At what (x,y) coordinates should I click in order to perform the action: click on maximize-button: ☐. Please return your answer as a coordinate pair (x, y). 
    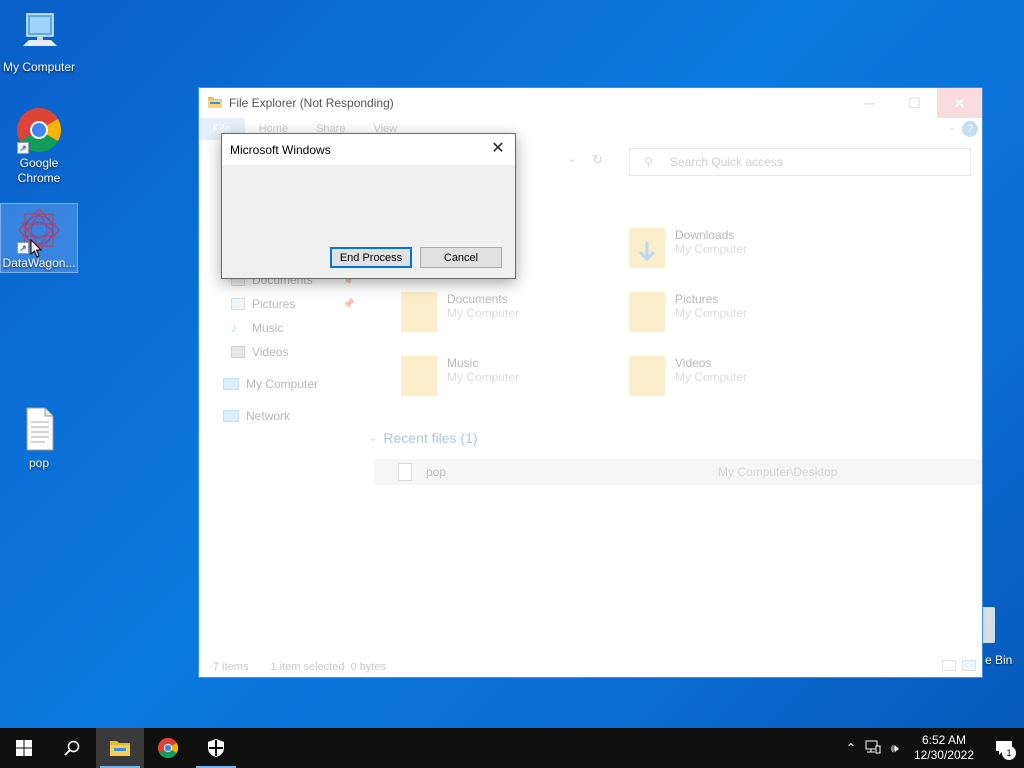
    Looking at the image, I should click on (914, 103).